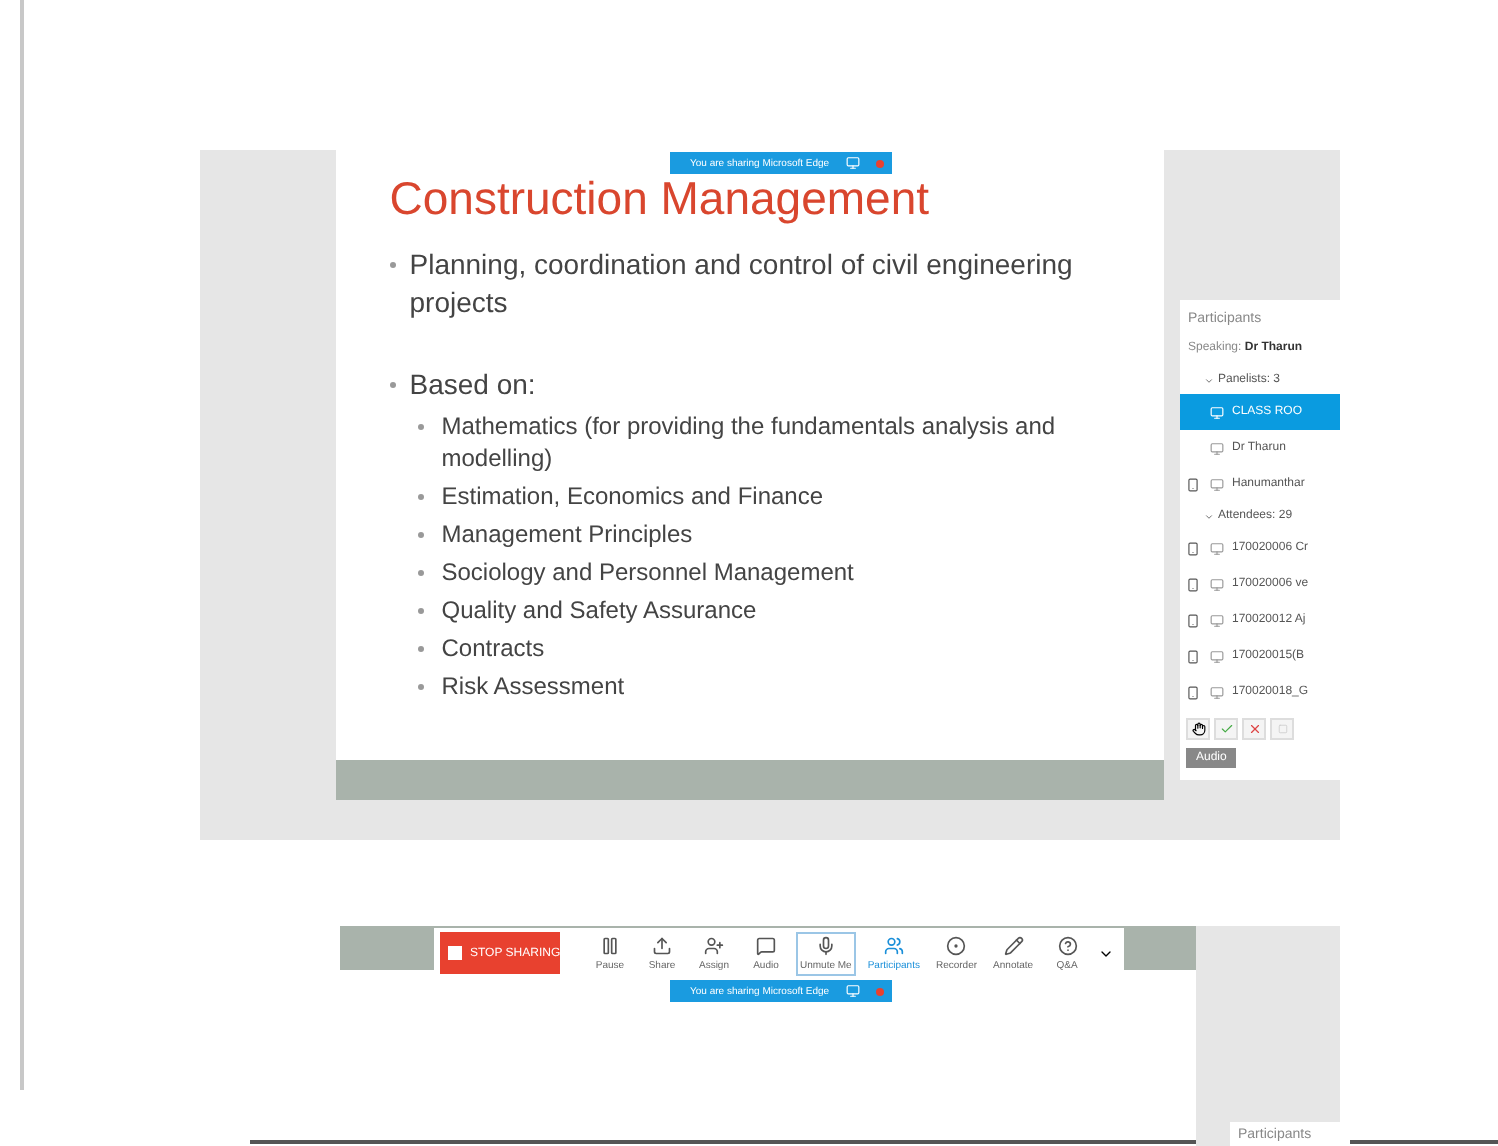 This screenshot has width=1498, height=1146. What do you see at coordinates (660, 198) in the screenshot?
I see `slide-title: Construction Management` at bounding box center [660, 198].